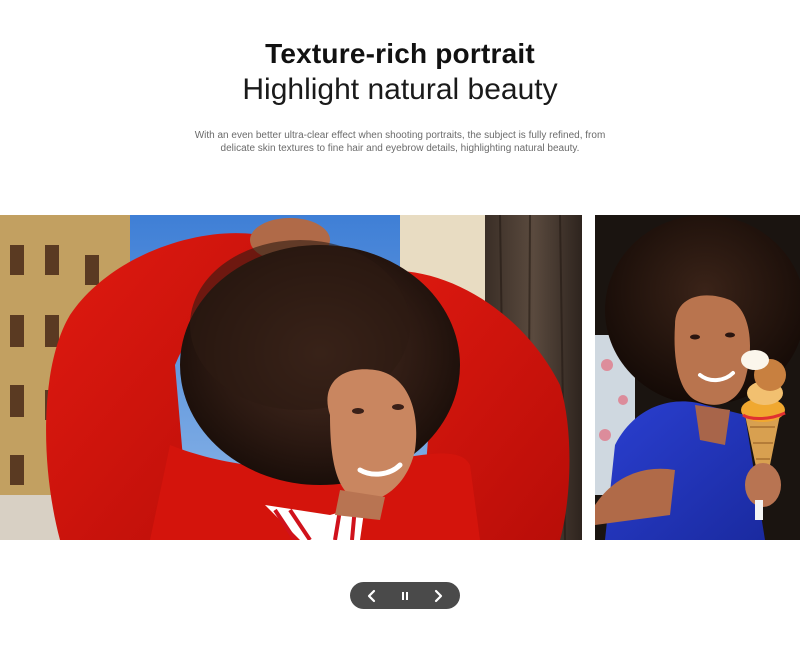 This screenshot has width=800, height=660. I want to click on portrait-photo-ice-cream, so click(697, 377).